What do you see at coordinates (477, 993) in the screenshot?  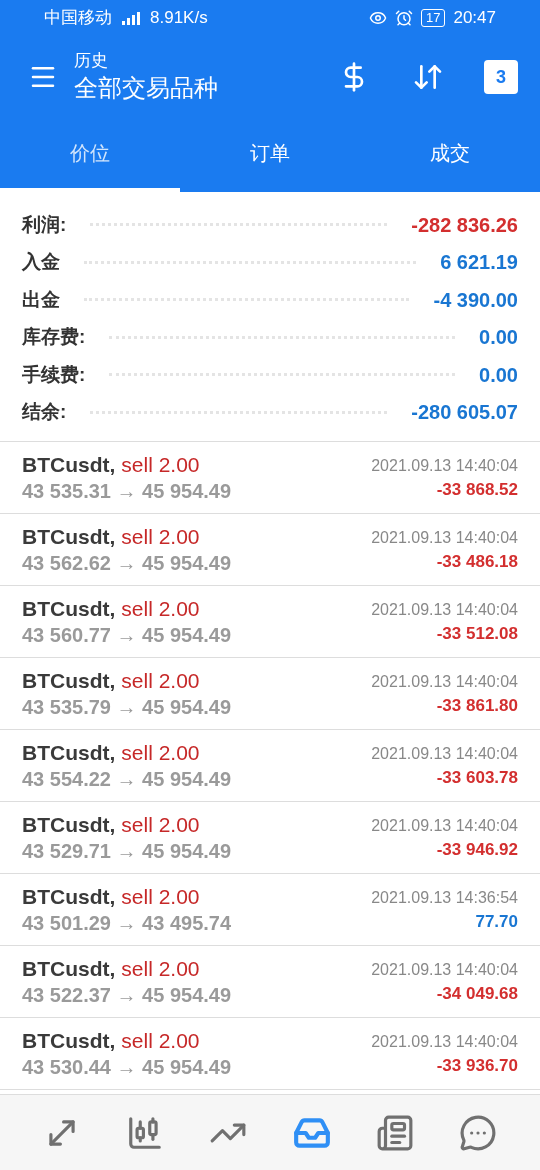 I see `trade-profit: -34 049.68` at bounding box center [477, 993].